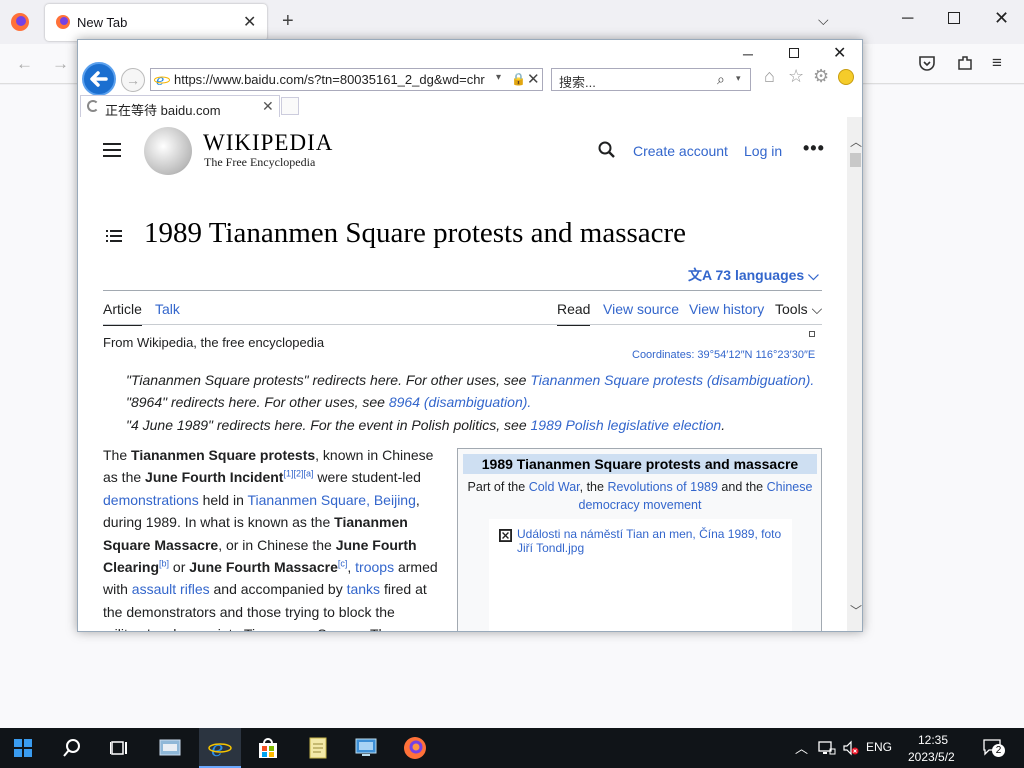  I want to click on search-icon: ⌕, so click(721, 79).